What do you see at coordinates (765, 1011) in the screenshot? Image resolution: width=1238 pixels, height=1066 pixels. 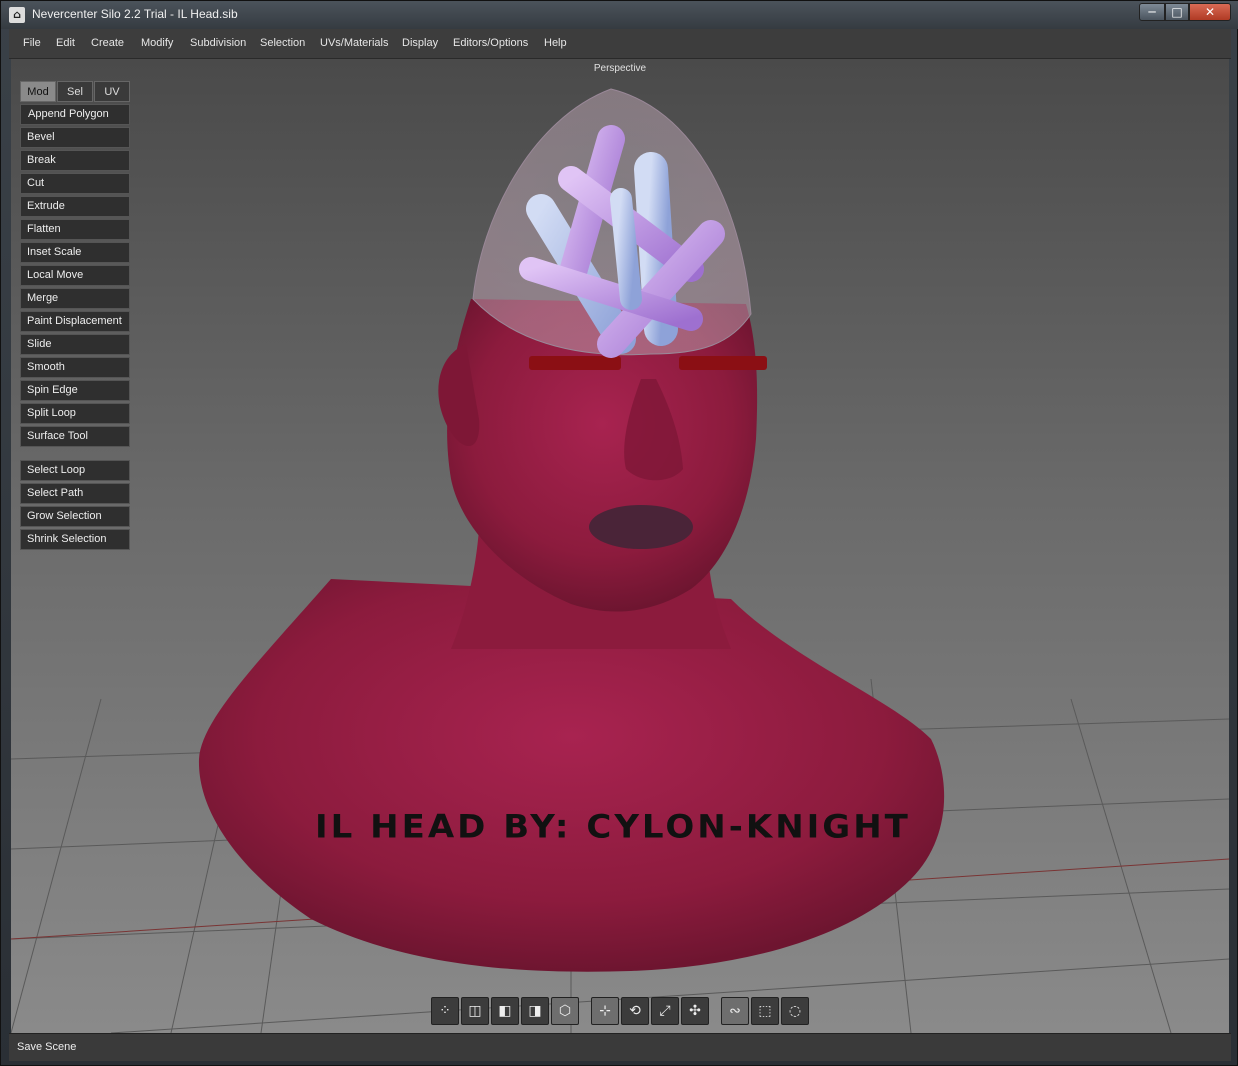 I see `rect-select-icon: ⬚` at bounding box center [765, 1011].